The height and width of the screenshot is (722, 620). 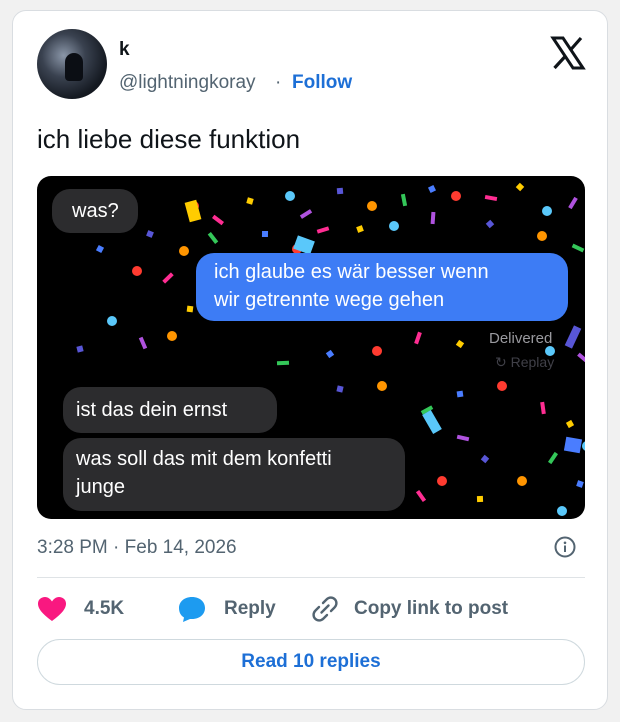 What do you see at coordinates (525, 362) in the screenshot?
I see `replay-label: ↻ Replay` at bounding box center [525, 362].